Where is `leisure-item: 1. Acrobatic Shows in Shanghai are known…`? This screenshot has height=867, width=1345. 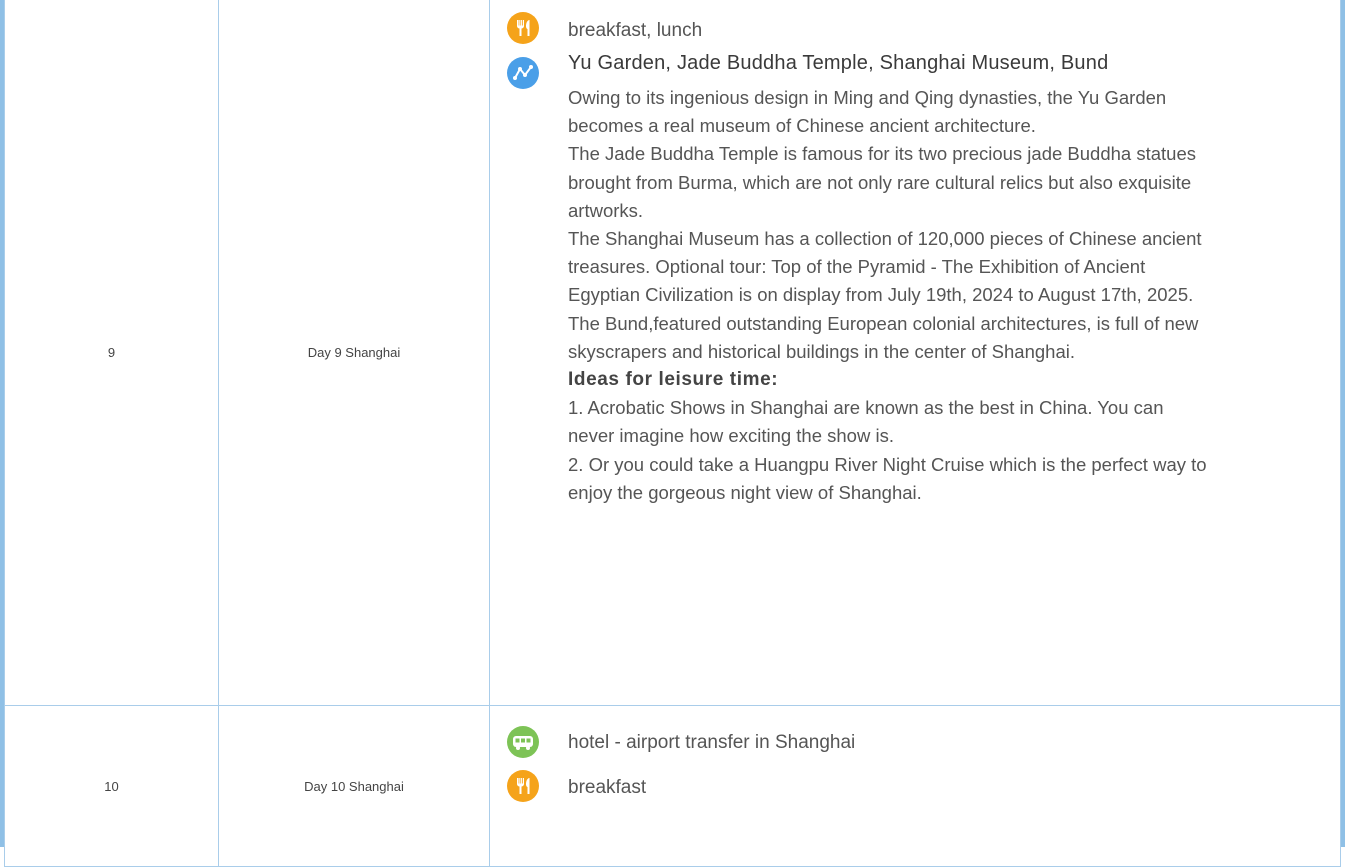
leisure-item: 1. Acrobatic Shows in Shanghai are known… is located at coordinates (866, 422).